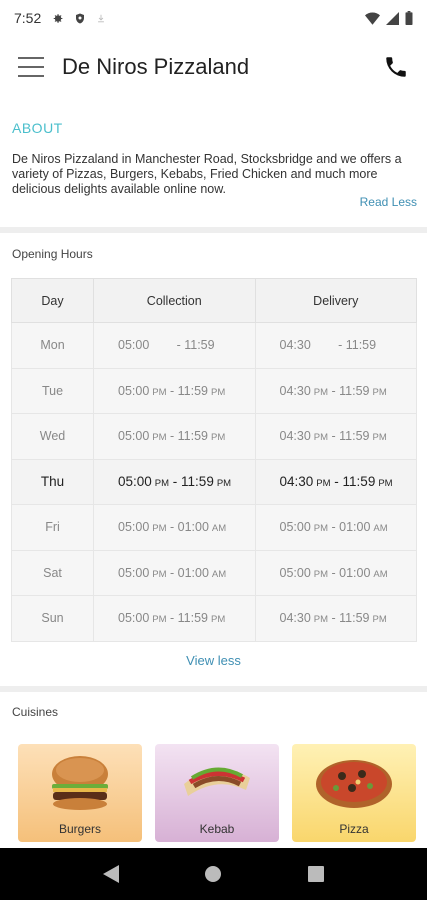 The height and width of the screenshot is (900, 427). What do you see at coordinates (52, 572) in the screenshot?
I see `day-cell: Sat` at bounding box center [52, 572].